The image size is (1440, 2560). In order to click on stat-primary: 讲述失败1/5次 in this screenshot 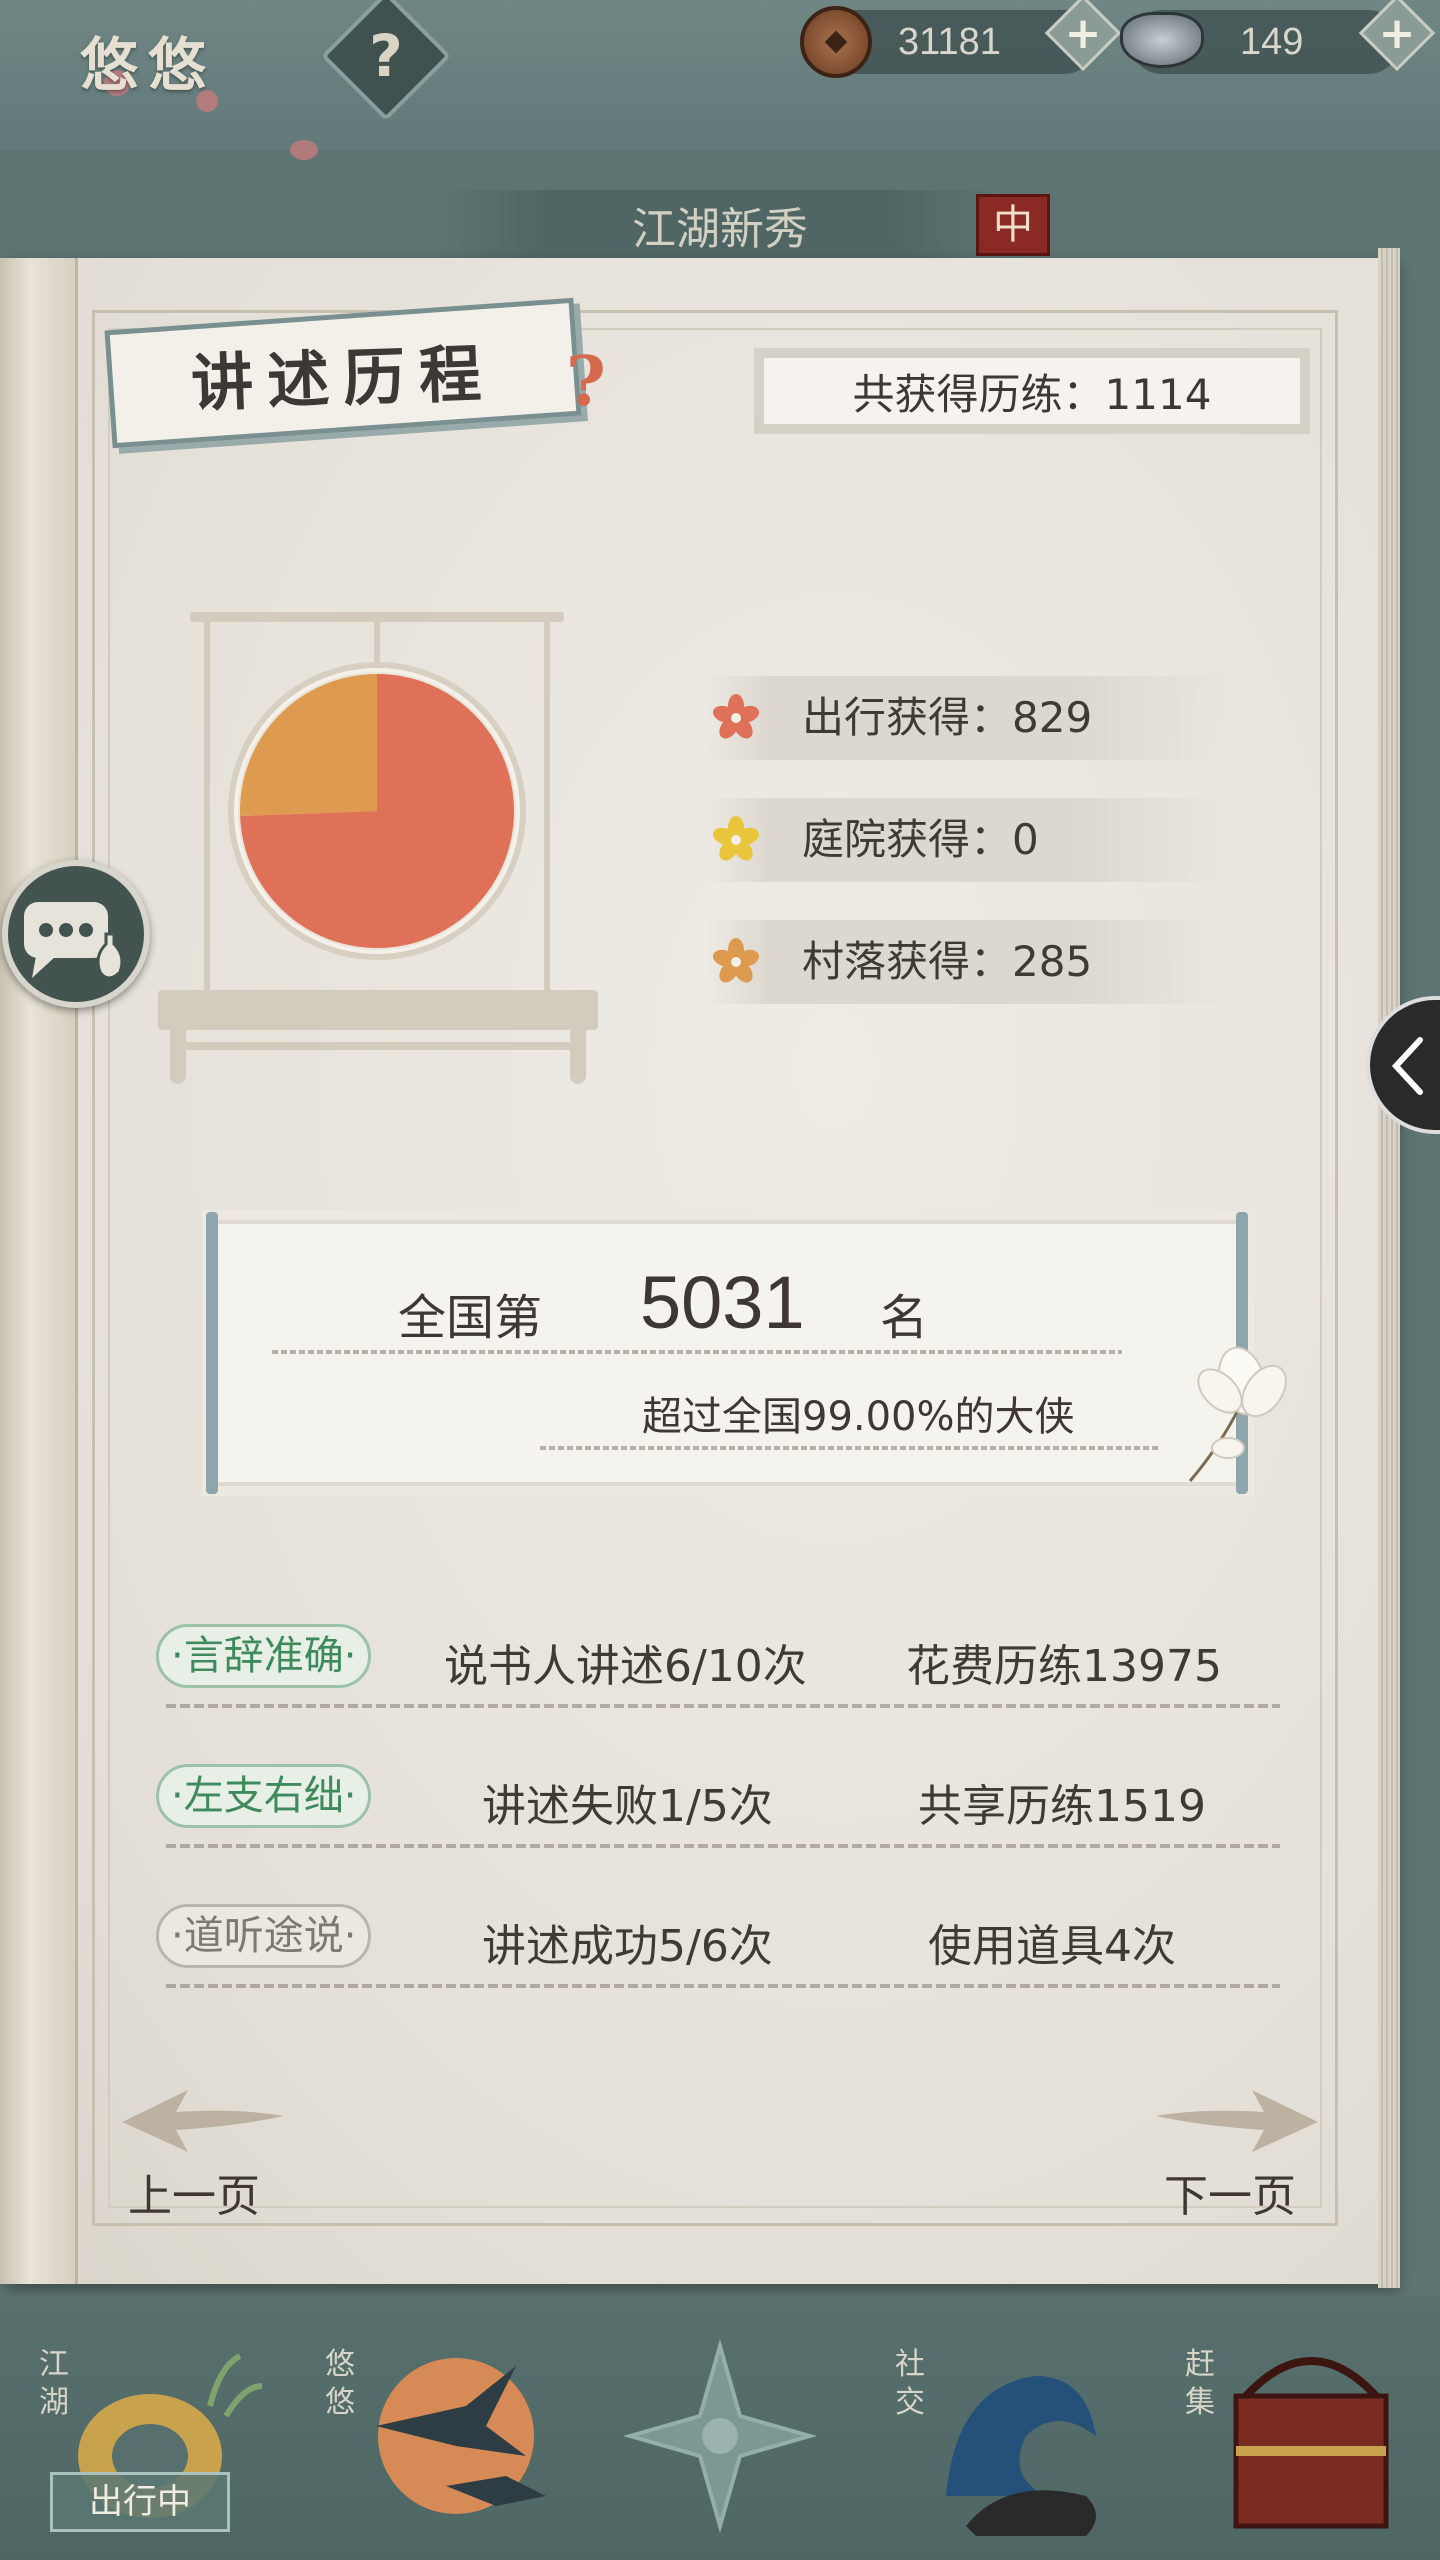, I will do `click(627, 1806)`.